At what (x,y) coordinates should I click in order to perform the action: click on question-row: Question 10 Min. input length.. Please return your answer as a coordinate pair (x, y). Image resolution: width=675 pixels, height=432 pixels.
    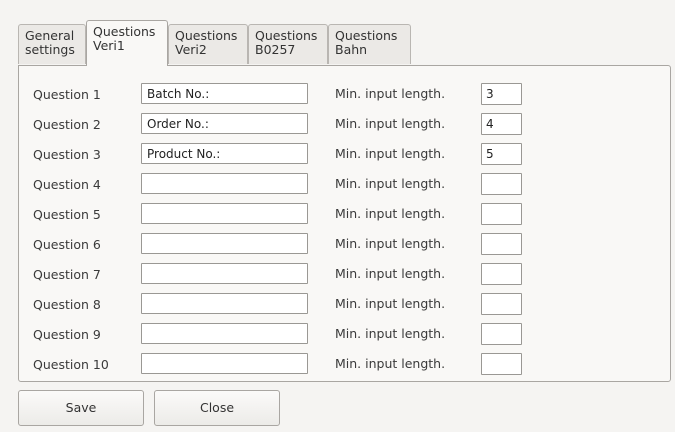
    Looking at the image, I should click on (344, 365).